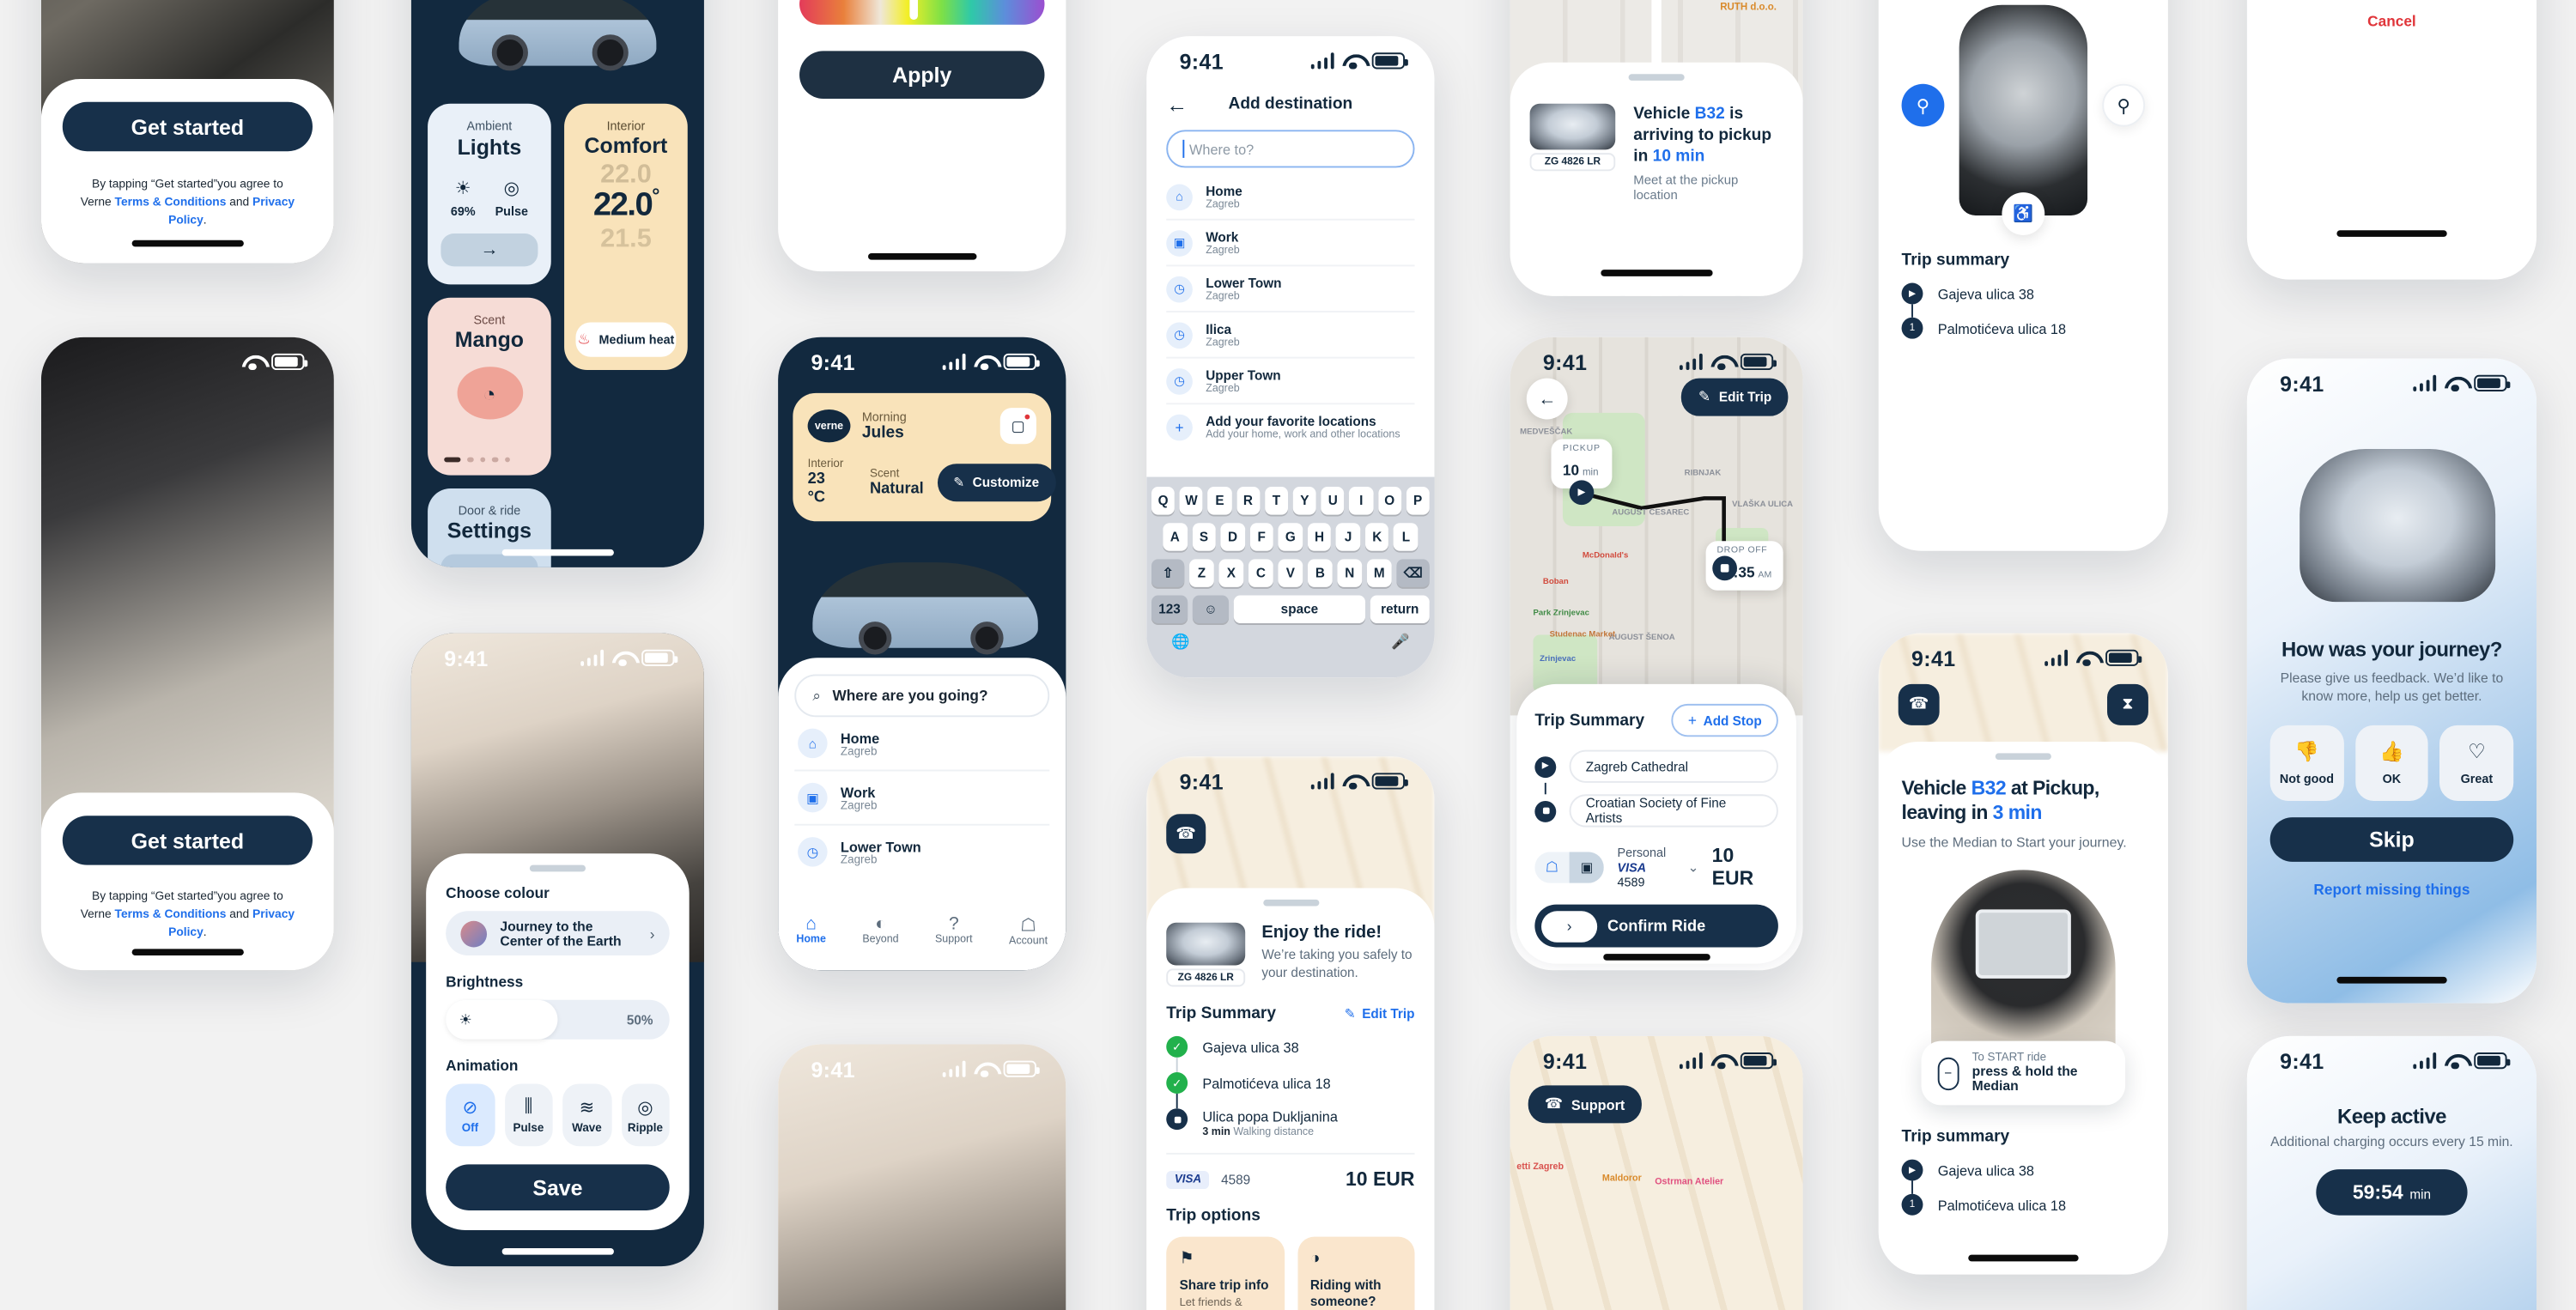  Describe the element at coordinates (587, 1115) in the screenshot. I see `animation-option-wave: ≋ Wave` at that location.